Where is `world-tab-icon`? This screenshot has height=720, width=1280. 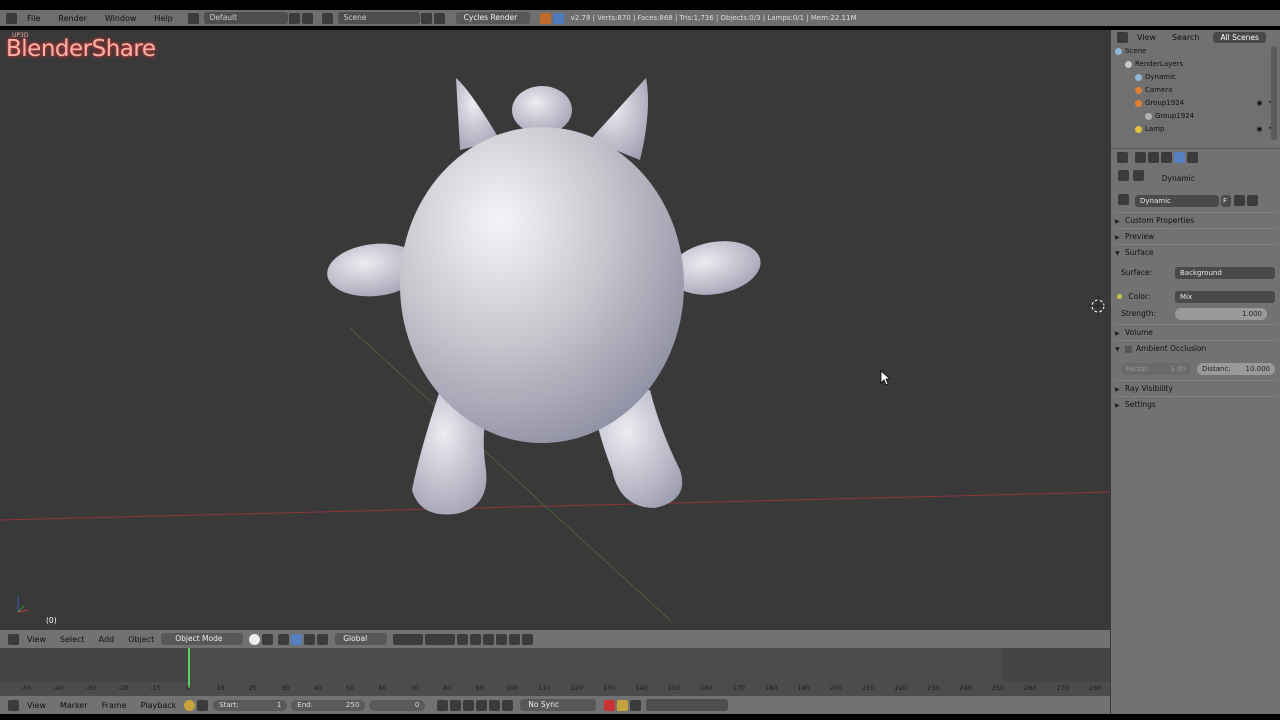 world-tab-icon is located at coordinates (1179, 157).